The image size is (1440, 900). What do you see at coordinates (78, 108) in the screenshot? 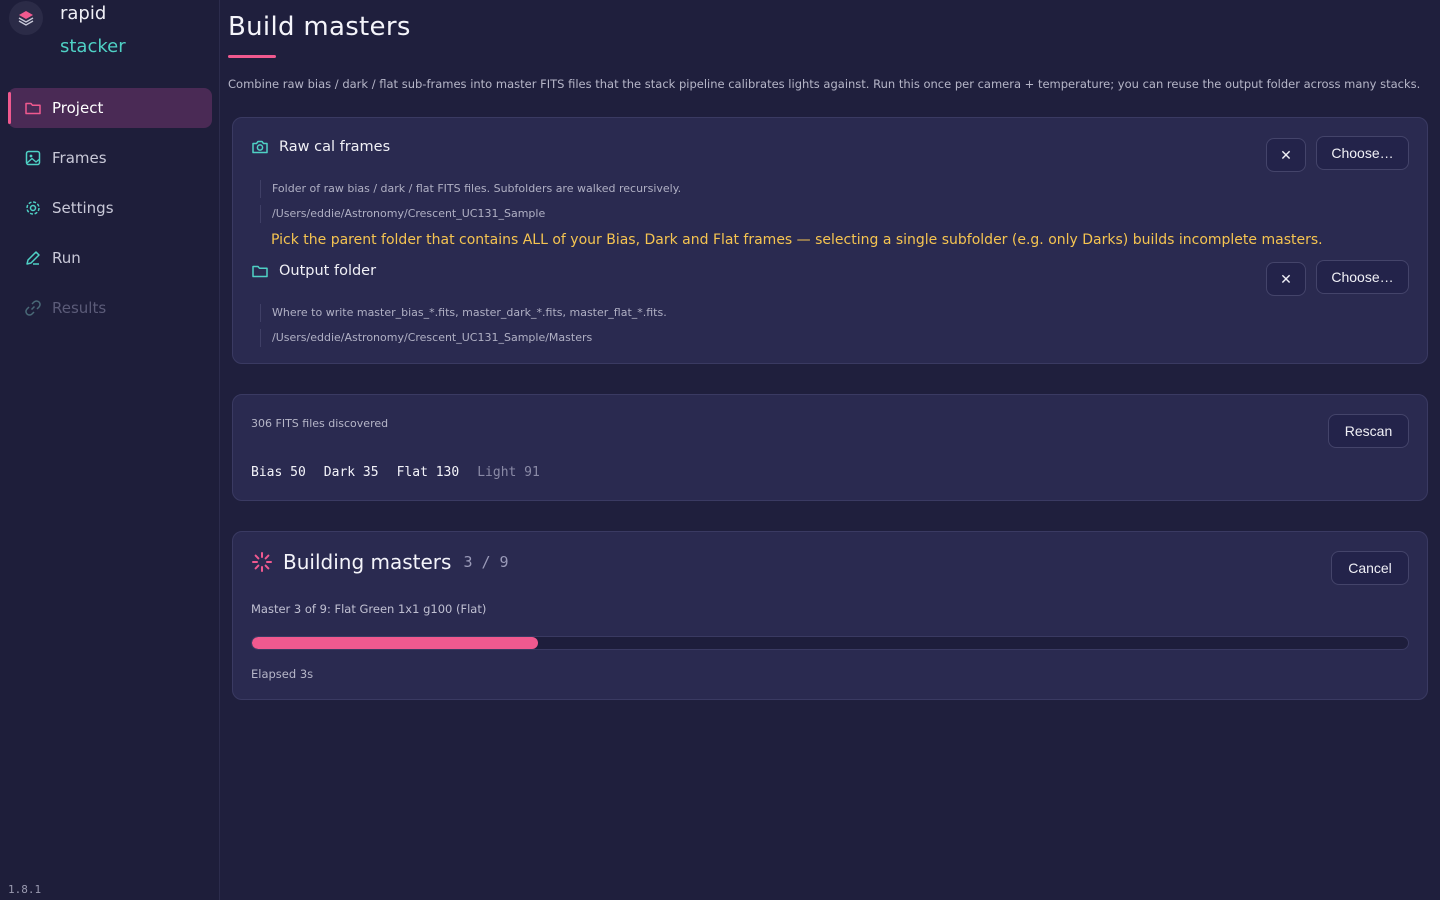
I see `sidebar-item-label: Project` at bounding box center [78, 108].